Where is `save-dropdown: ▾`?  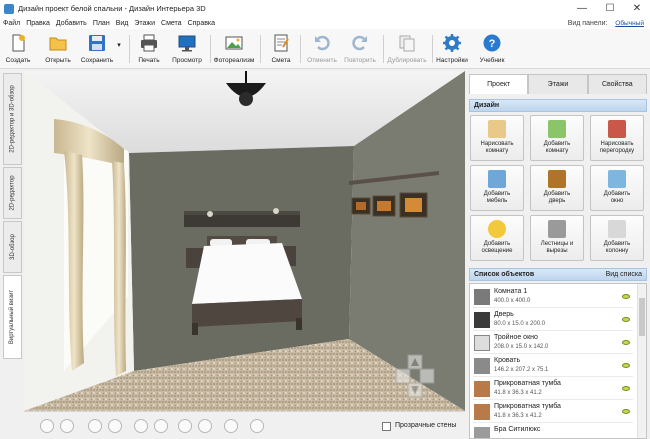 save-dropdown: ▾ is located at coordinates (119, 49).